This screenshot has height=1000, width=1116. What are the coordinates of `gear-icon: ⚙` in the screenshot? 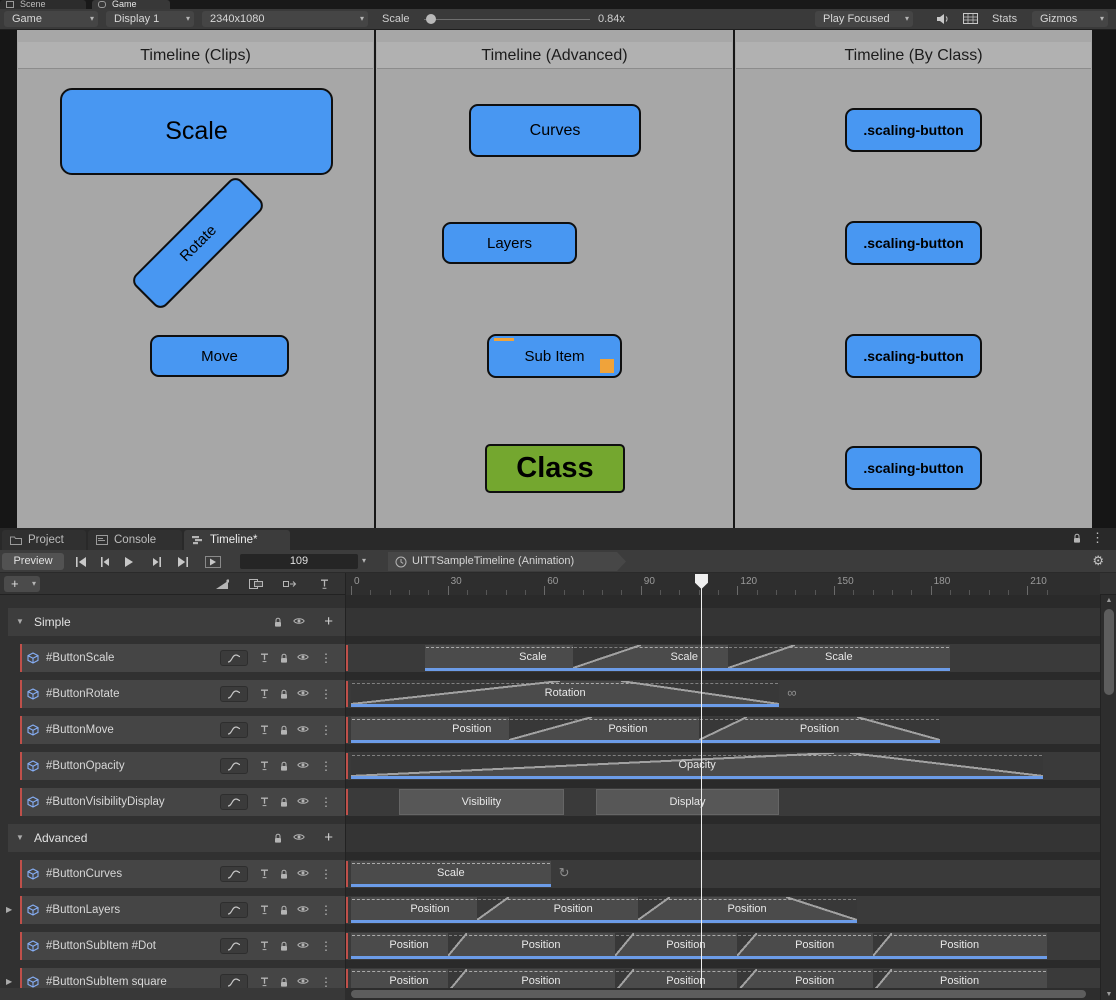 It's located at (1098, 561).